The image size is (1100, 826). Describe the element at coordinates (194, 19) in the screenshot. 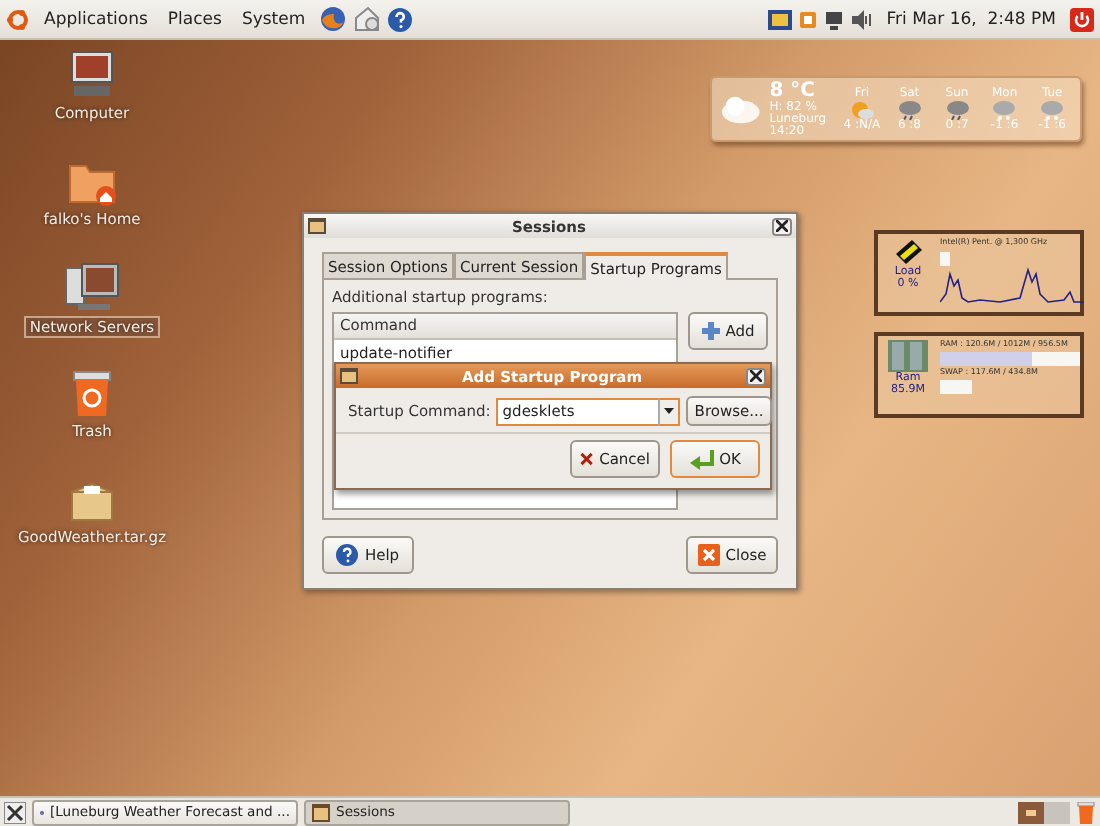

I see `panel-menu: Places` at that location.